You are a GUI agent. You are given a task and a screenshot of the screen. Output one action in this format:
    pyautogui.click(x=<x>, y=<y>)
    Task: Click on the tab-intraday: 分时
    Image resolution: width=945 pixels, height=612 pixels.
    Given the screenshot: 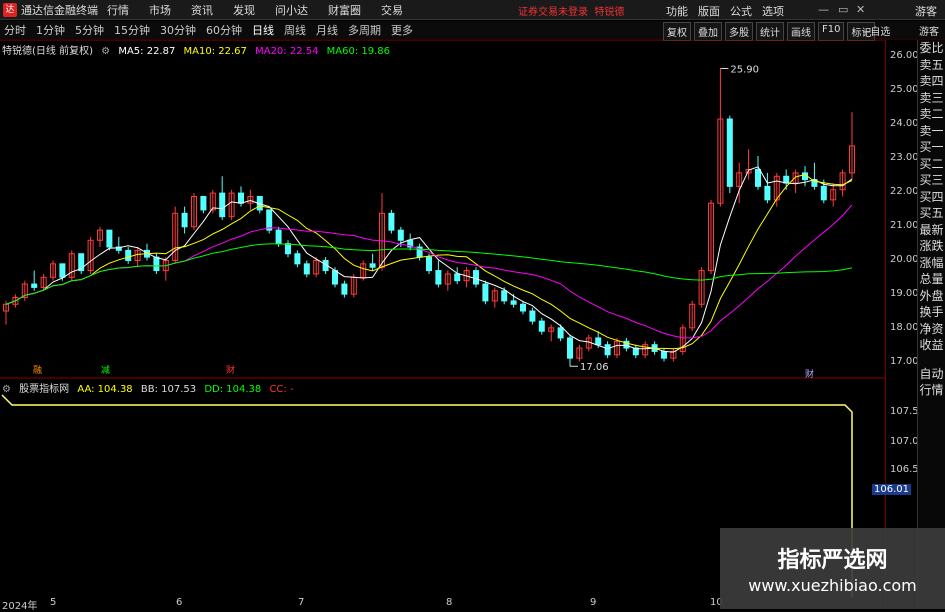 What is the action you would take?
    pyautogui.click(x=15, y=30)
    